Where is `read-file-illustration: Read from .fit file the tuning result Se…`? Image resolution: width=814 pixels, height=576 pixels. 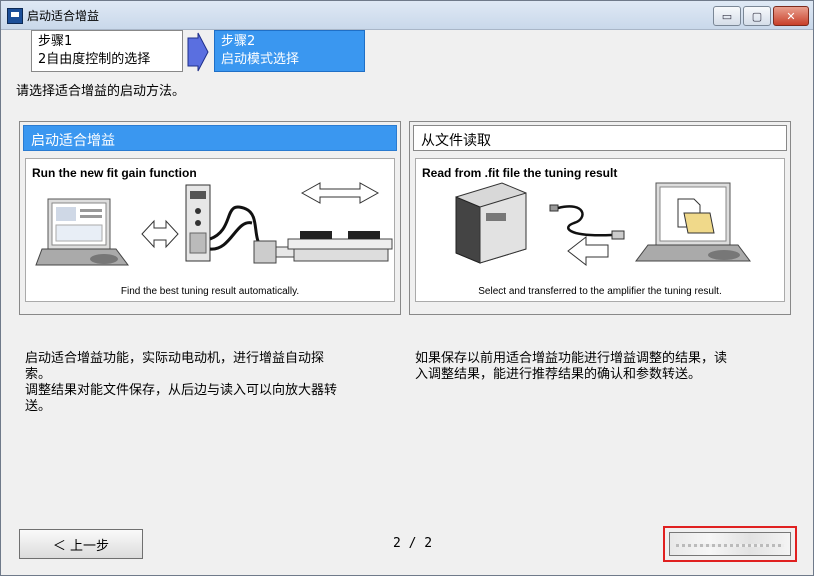
read-file-illustration: Read from .fit file the tuning result Se… is located at coordinates (600, 230).